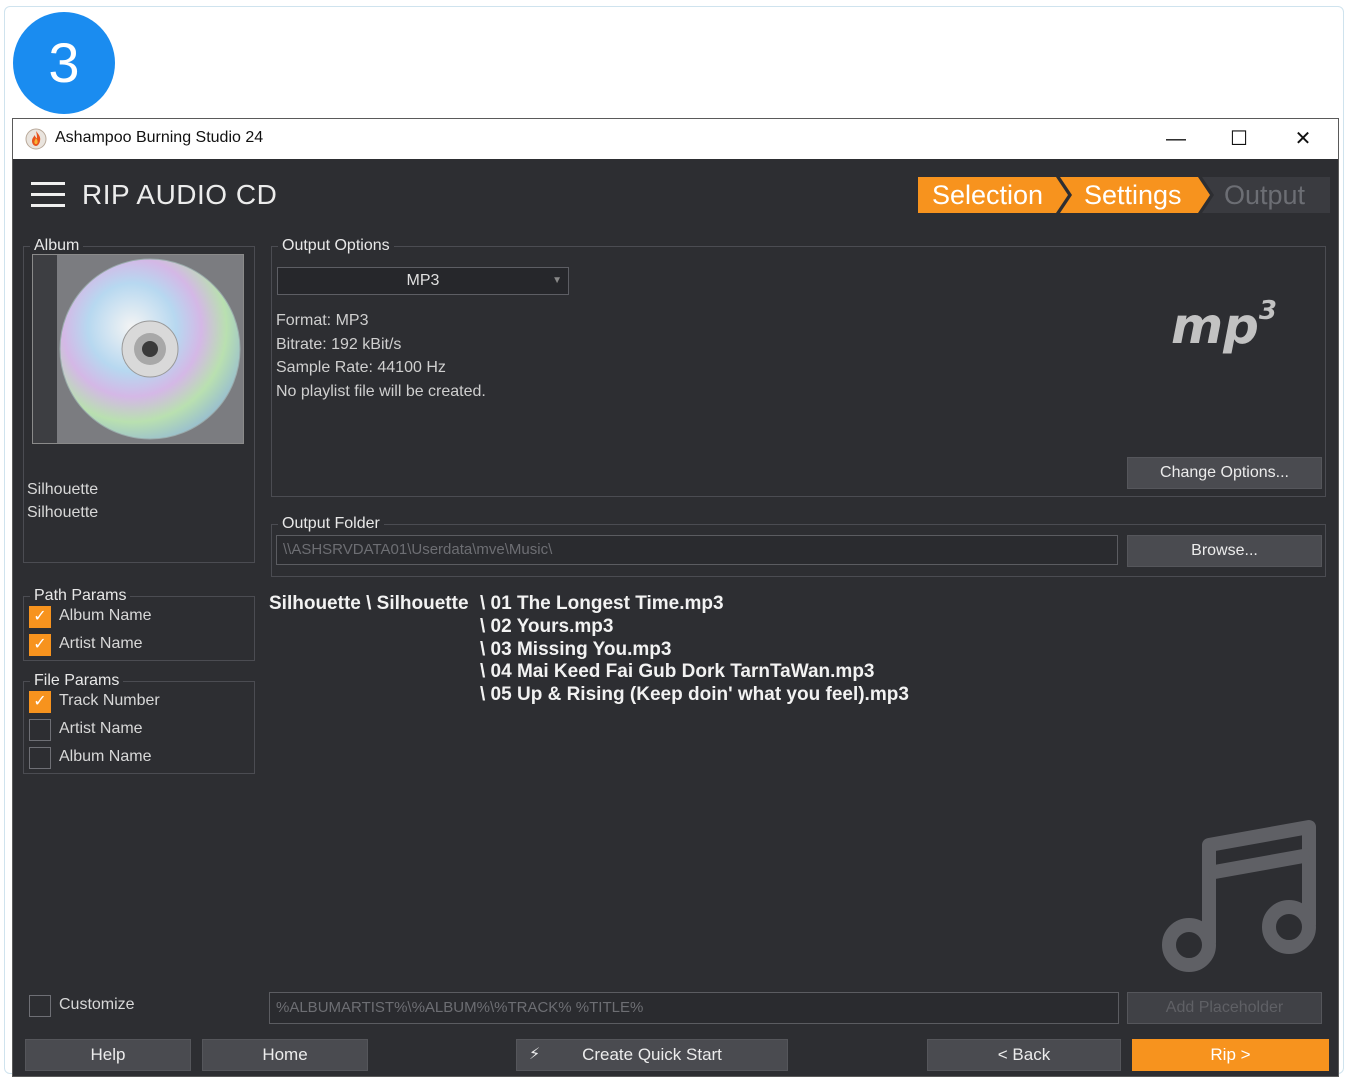 The width and height of the screenshot is (1348, 1077). Describe the element at coordinates (180, 194) in the screenshot. I see `page-title: RIP AUDIO CD` at that location.